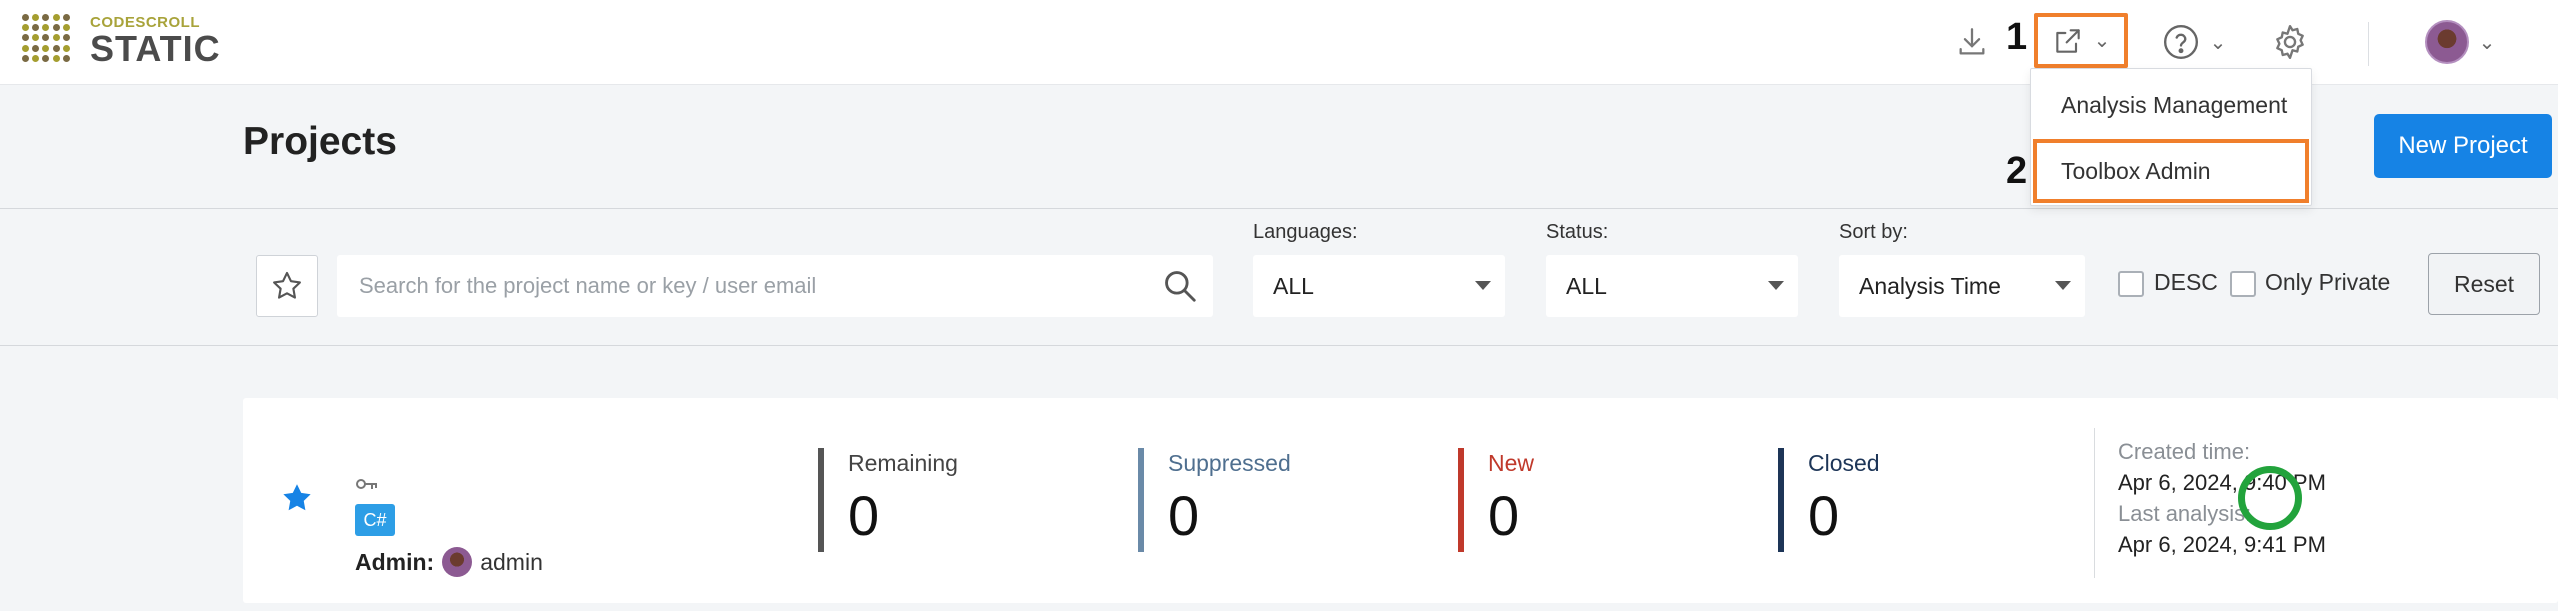 This screenshot has width=2558, height=611. What do you see at coordinates (366, 484) in the screenshot?
I see `key-icon` at bounding box center [366, 484].